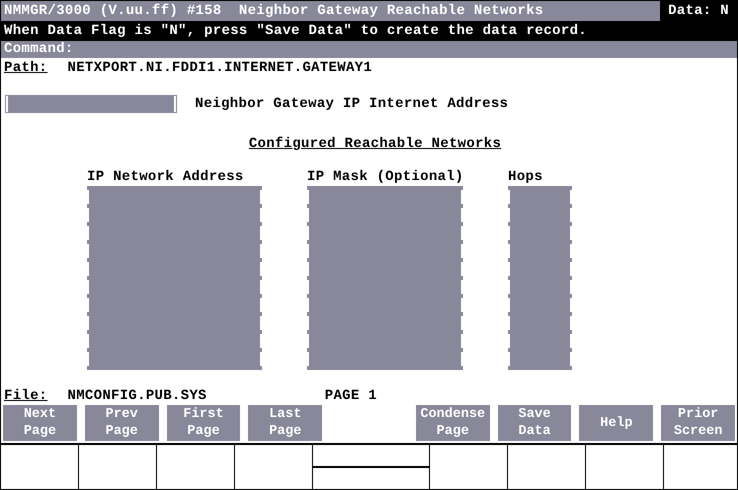 This screenshot has width=738, height=490. What do you see at coordinates (385, 177) in the screenshot?
I see `column-header: IP Mask (Optional)` at bounding box center [385, 177].